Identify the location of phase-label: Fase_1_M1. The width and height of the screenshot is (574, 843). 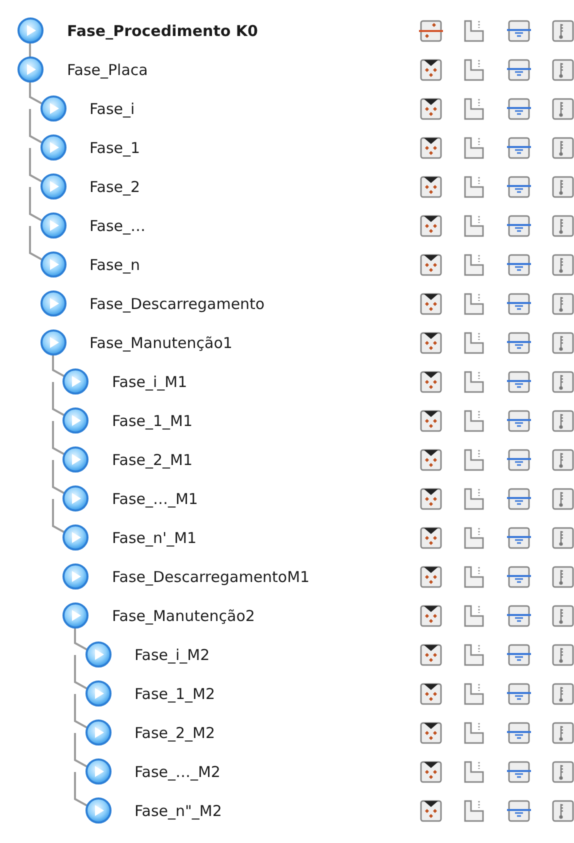
(152, 421).